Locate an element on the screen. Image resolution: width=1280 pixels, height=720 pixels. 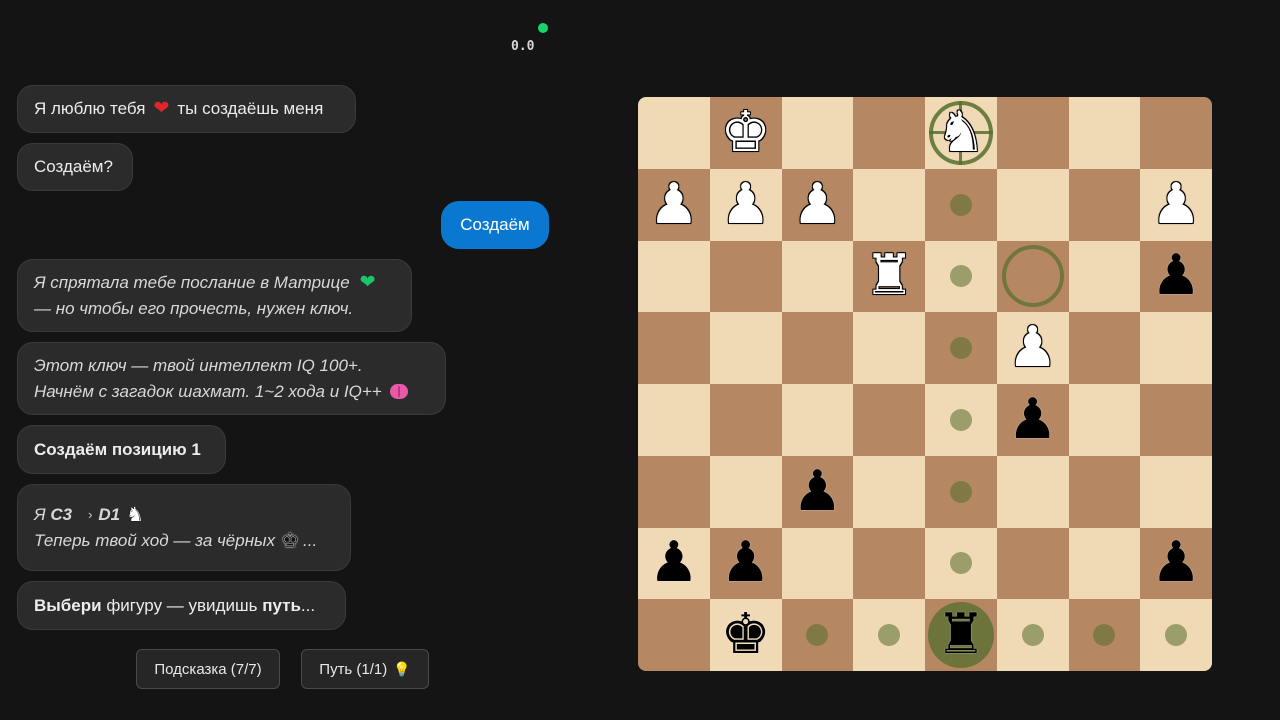
square-d4 is located at coordinates (889, 420).